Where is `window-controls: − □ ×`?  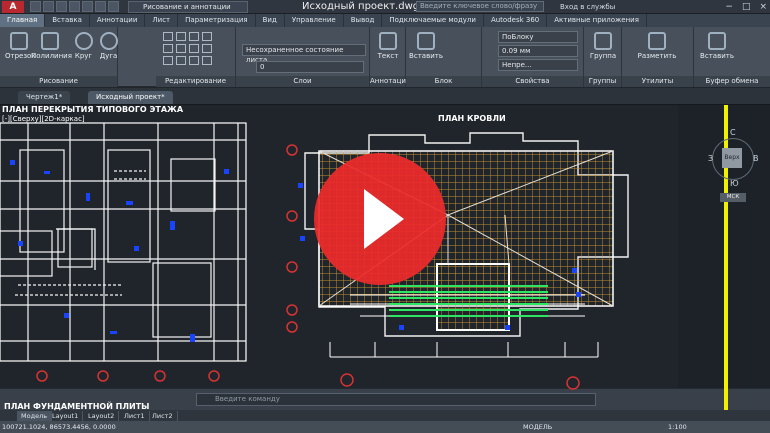
window-controls: − □ × is located at coordinates (746, 7).